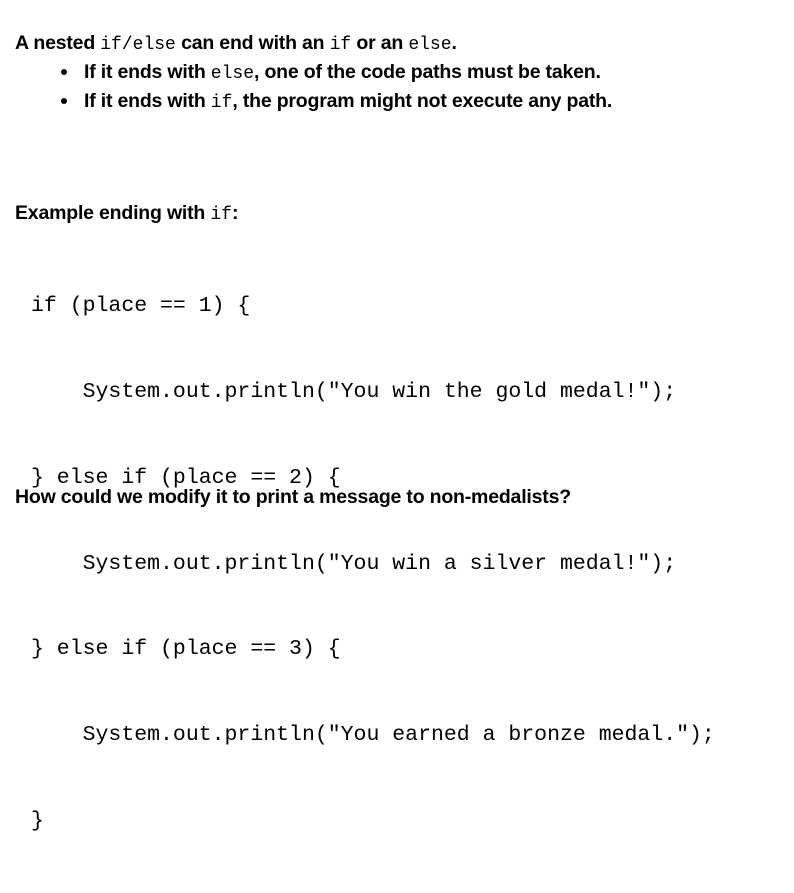  I want to click on example-caption-code-1: if, so click(221, 214).